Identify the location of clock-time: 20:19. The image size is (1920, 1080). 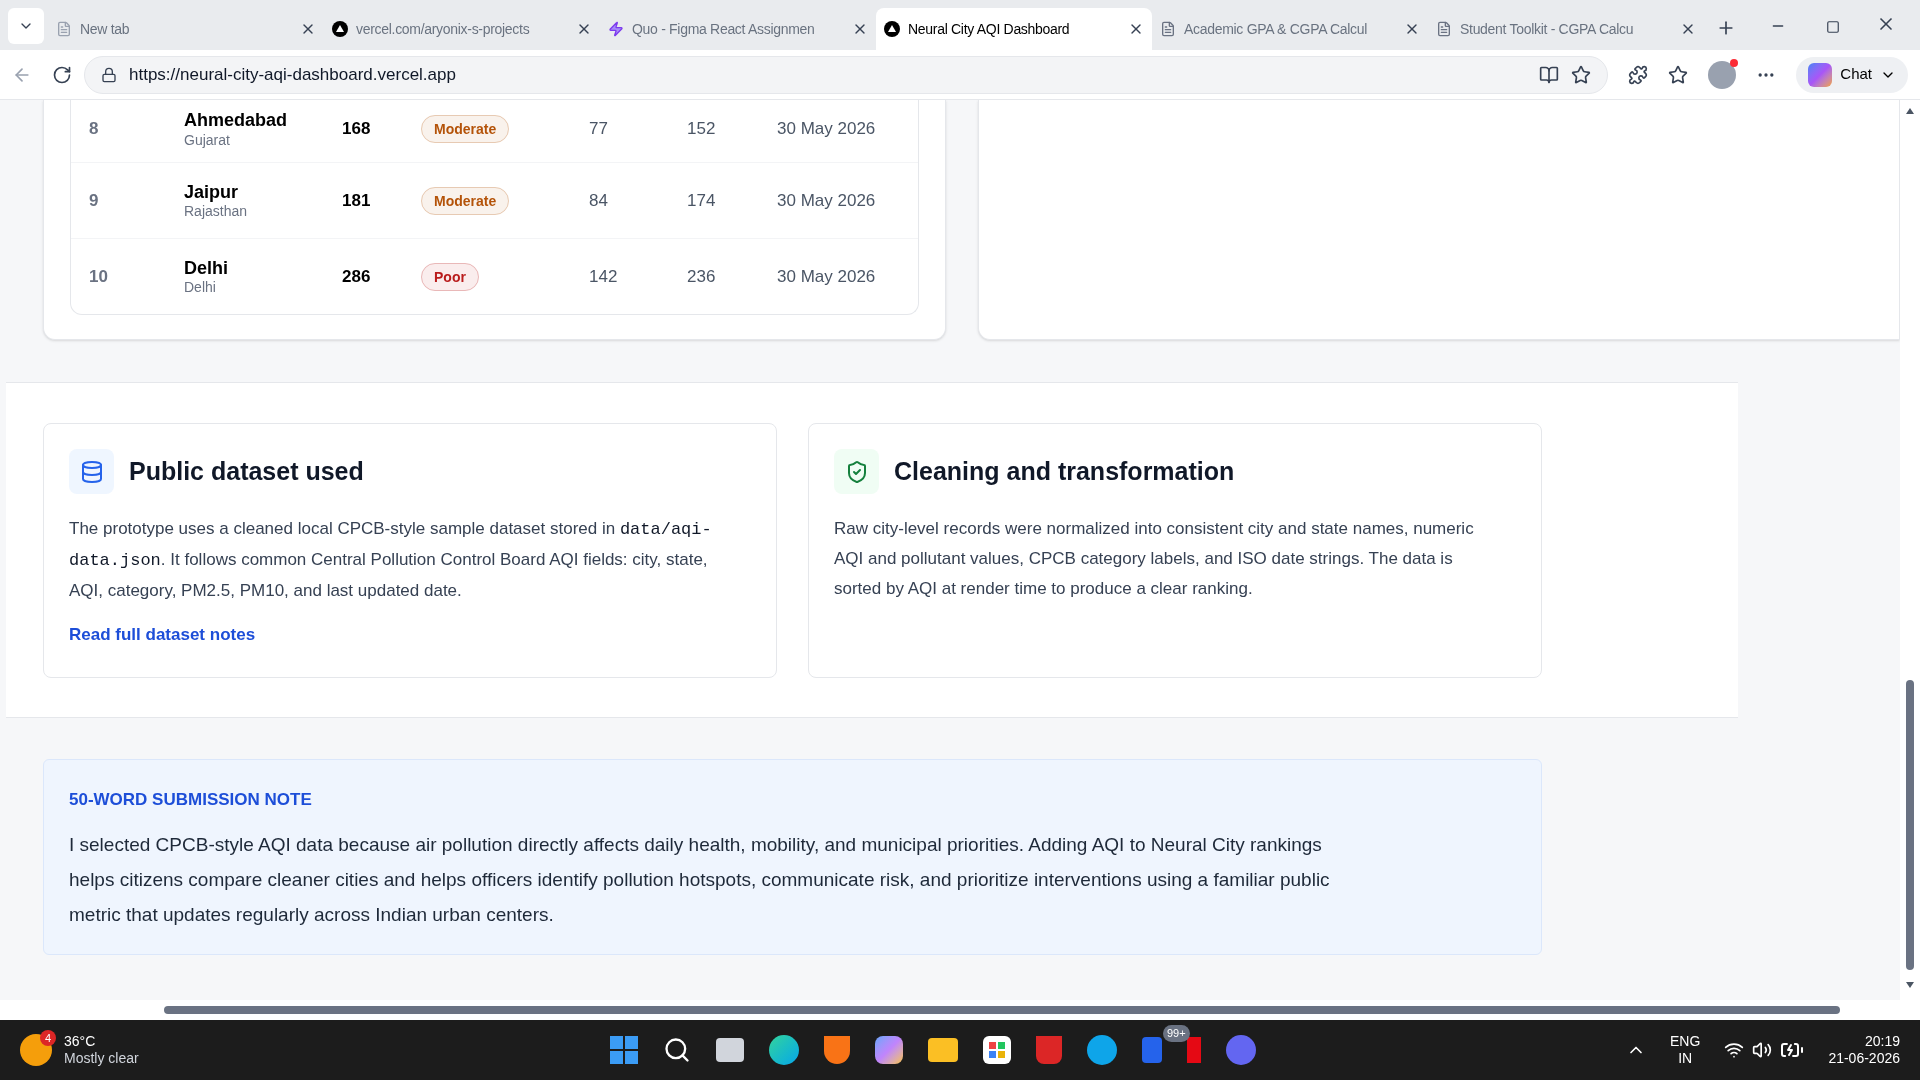
(1882, 1041).